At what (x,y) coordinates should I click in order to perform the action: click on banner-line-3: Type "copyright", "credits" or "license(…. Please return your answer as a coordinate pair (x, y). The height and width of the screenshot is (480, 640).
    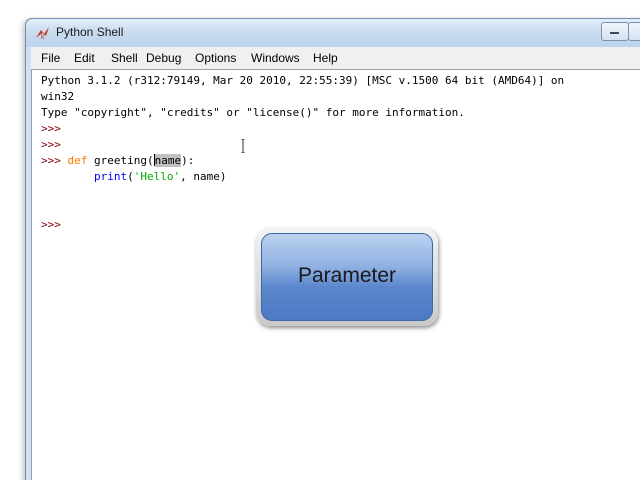
    Looking at the image, I should click on (253, 112).